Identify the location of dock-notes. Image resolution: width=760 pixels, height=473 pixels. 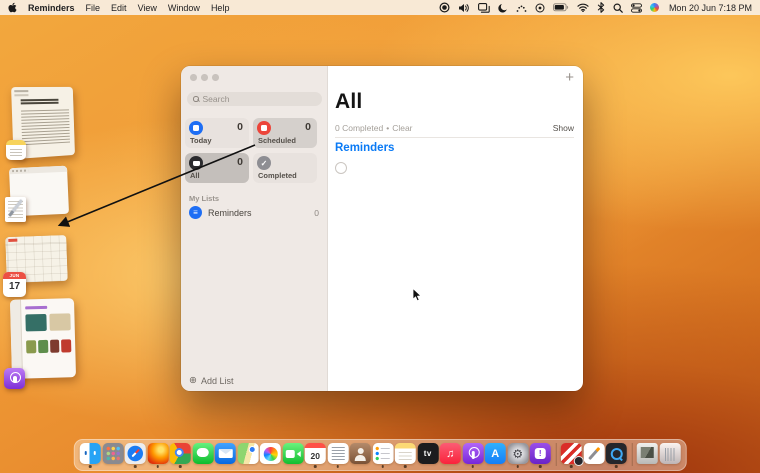
(405, 455).